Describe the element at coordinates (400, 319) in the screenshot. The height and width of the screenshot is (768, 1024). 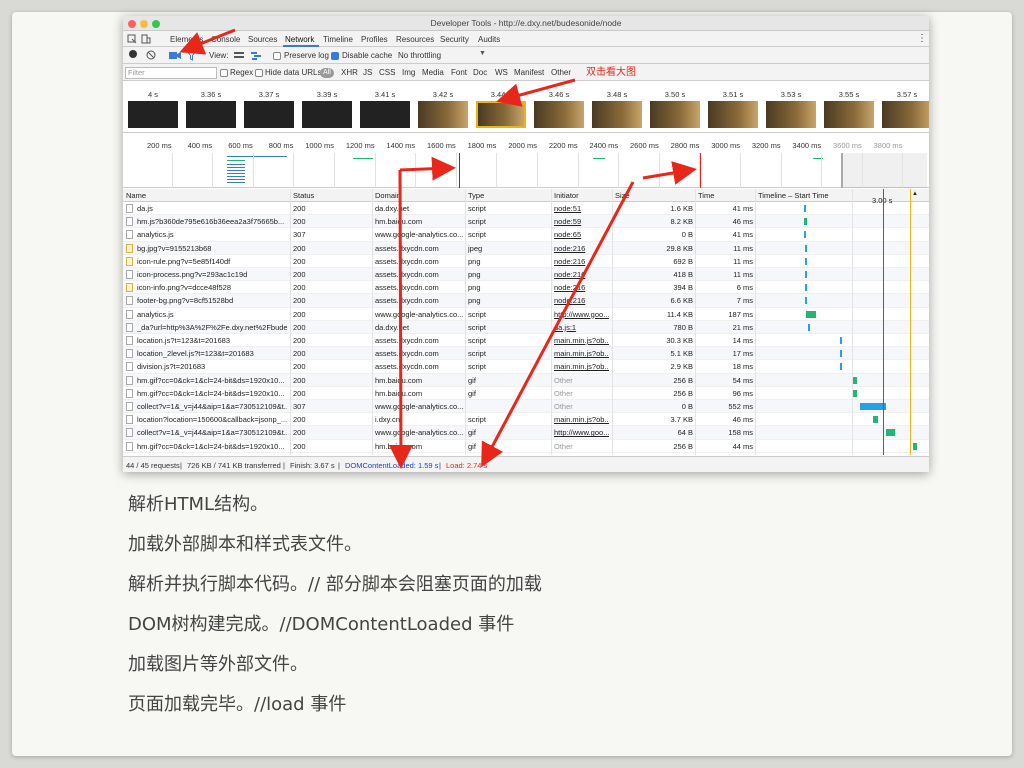
I see `arrow-to-dcl-status` at that location.